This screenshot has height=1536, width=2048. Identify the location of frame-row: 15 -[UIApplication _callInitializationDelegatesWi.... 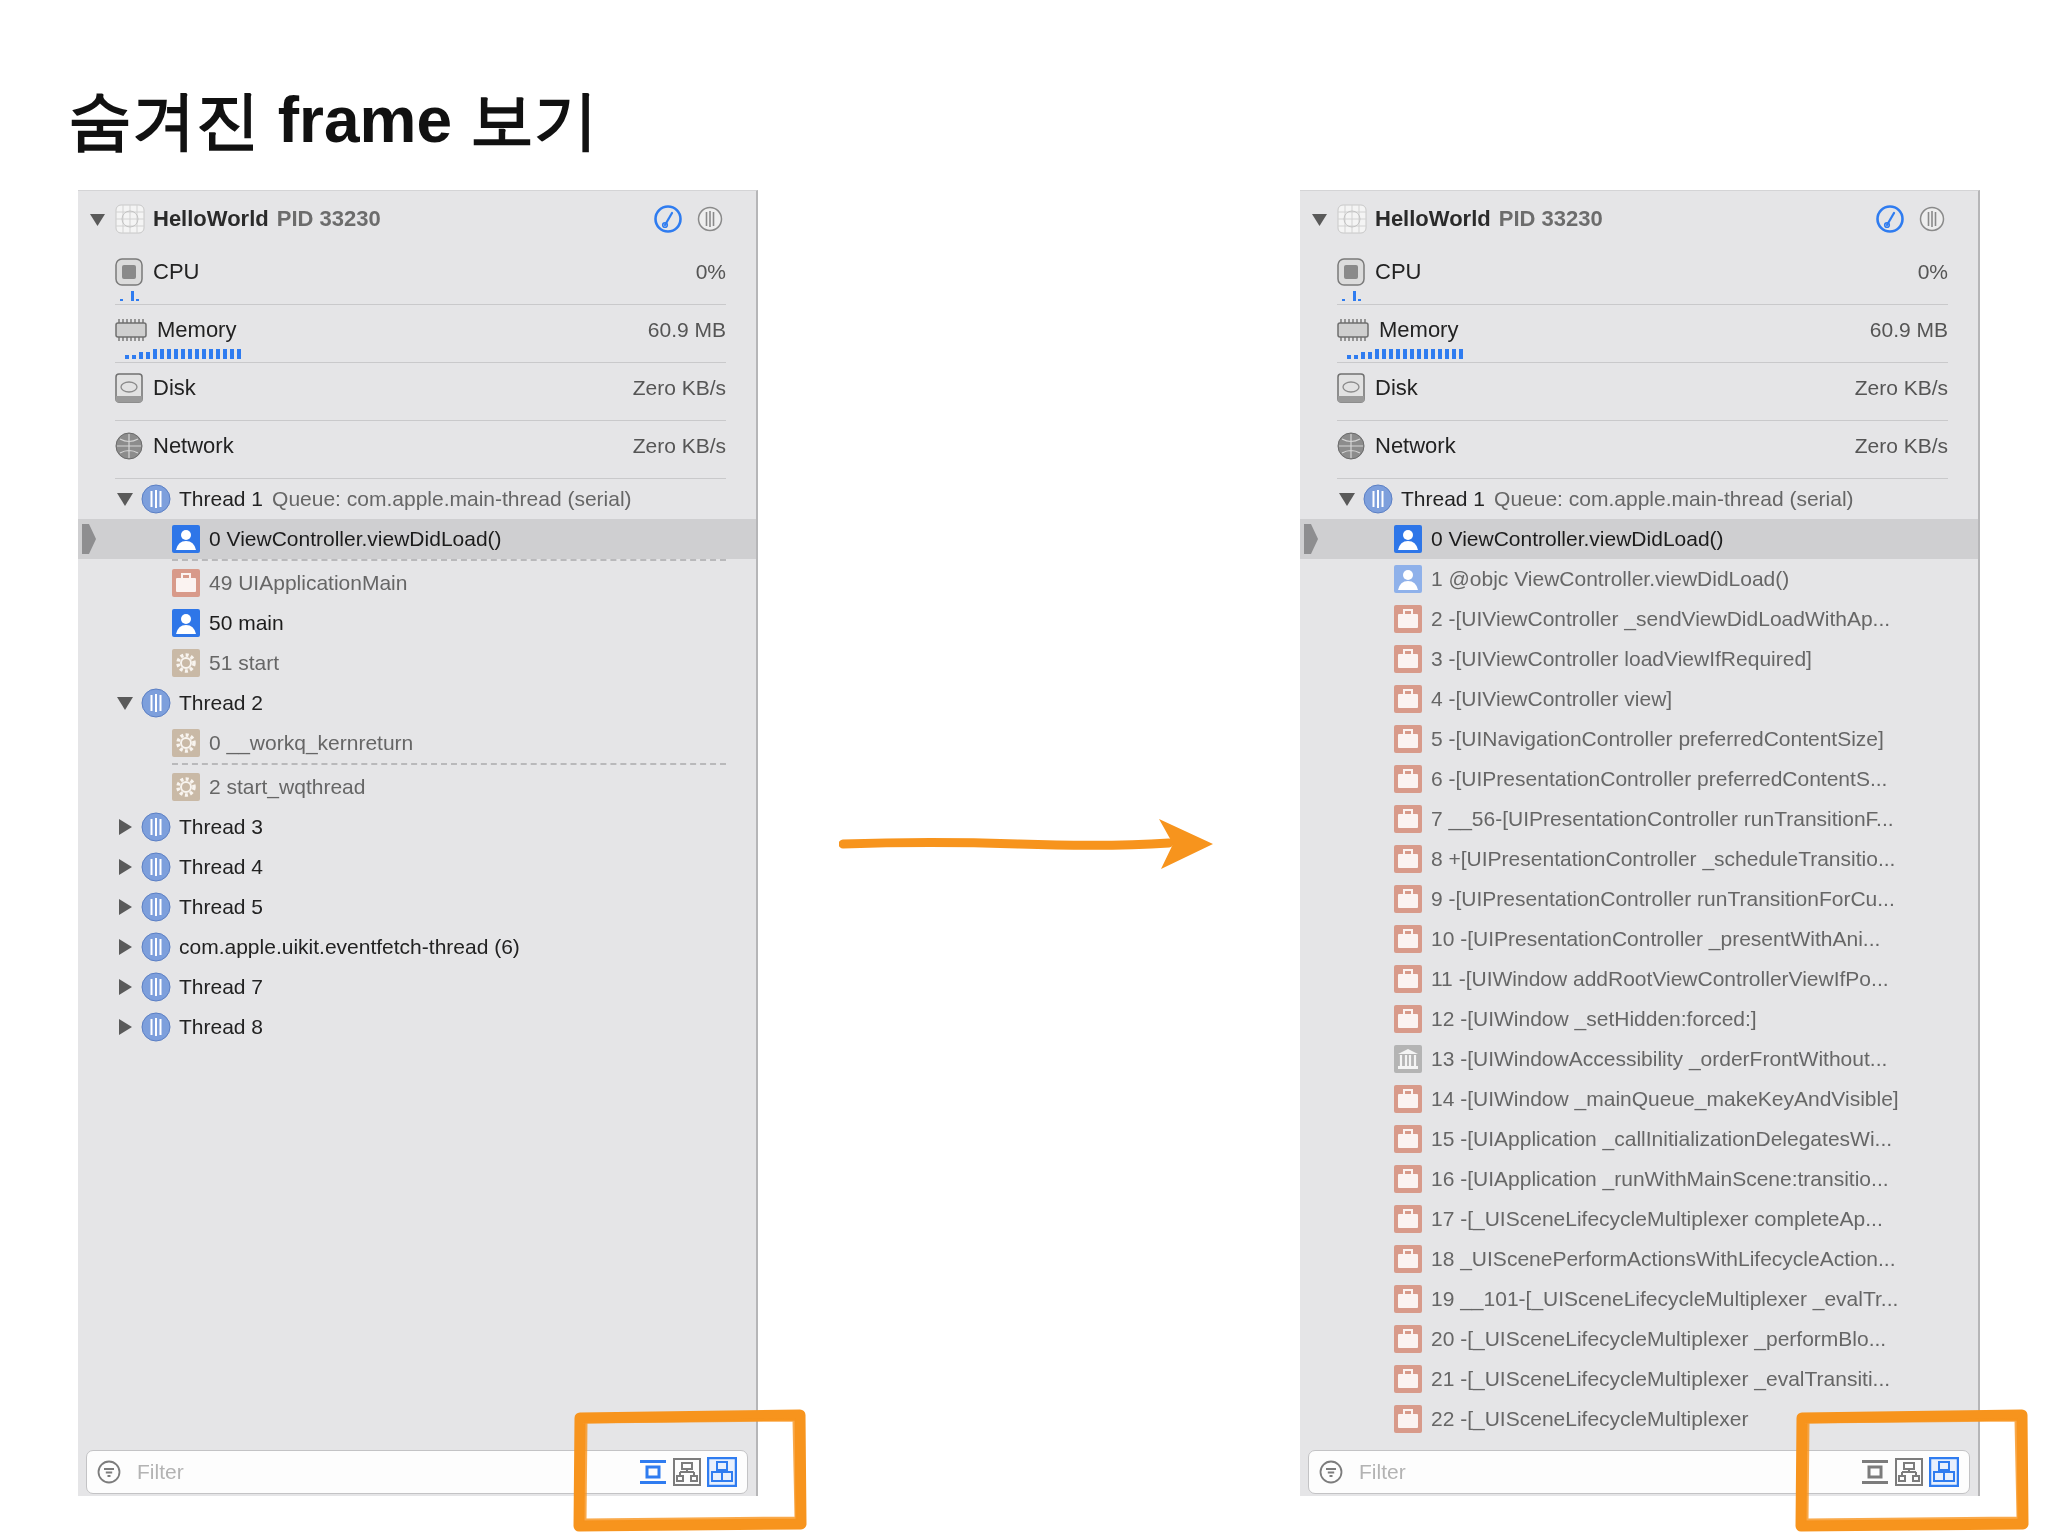
(1639, 1139).